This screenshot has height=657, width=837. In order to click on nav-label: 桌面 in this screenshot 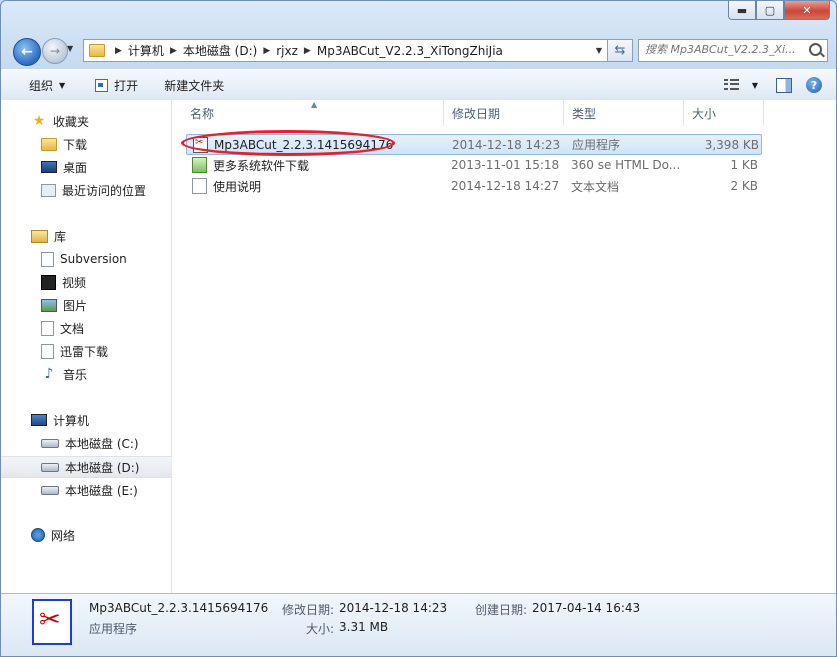, I will do `click(75, 167)`.